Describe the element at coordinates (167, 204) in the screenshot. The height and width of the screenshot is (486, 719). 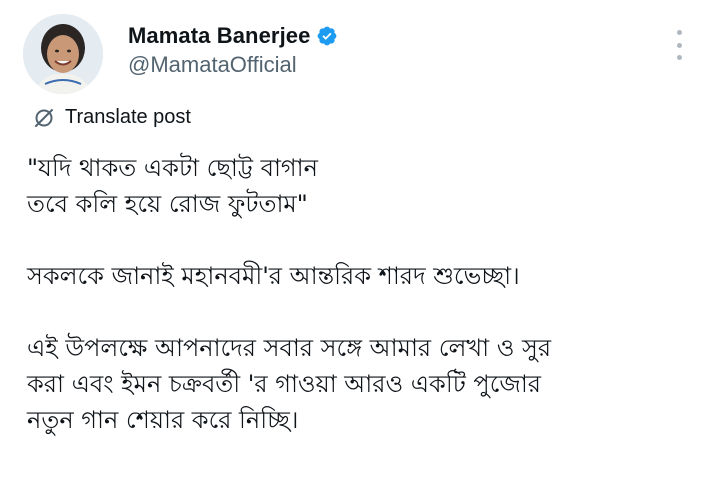
I see `post-line: তবে কলি হয়ে রোজ ফুটতাম"` at that location.